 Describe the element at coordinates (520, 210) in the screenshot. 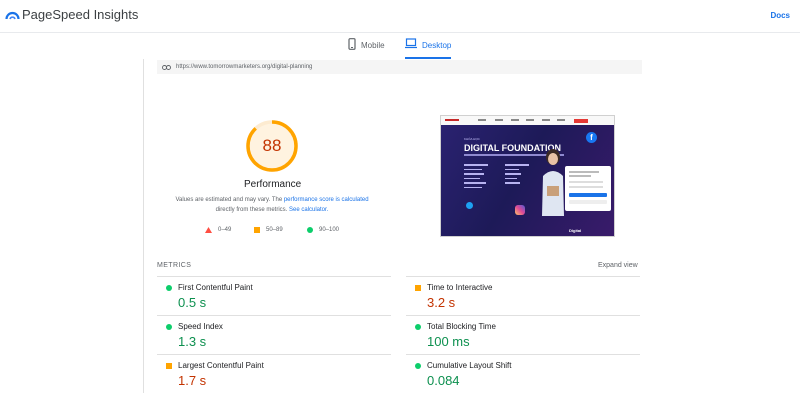

I see `instagram-icon` at that location.